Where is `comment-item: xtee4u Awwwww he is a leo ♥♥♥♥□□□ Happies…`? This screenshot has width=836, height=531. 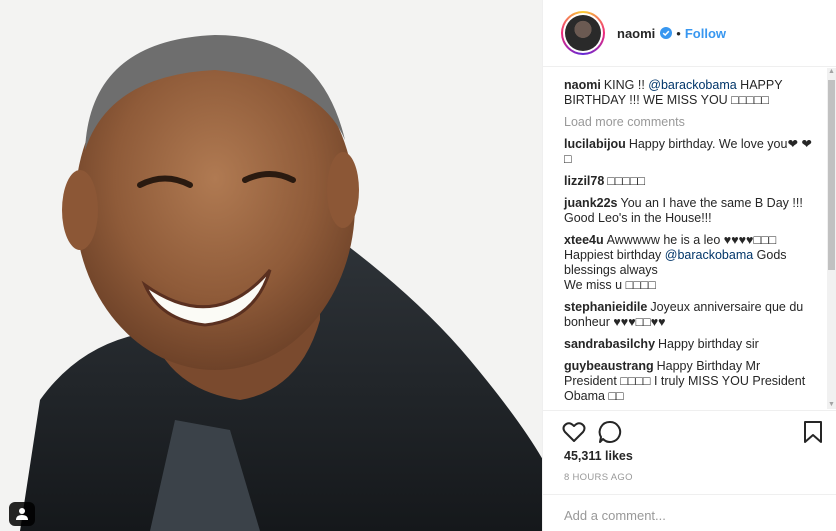 comment-item: xtee4u Awwwww he is a leo ♥♥♥♥□□□ Happies… is located at coordinates (690, 263).